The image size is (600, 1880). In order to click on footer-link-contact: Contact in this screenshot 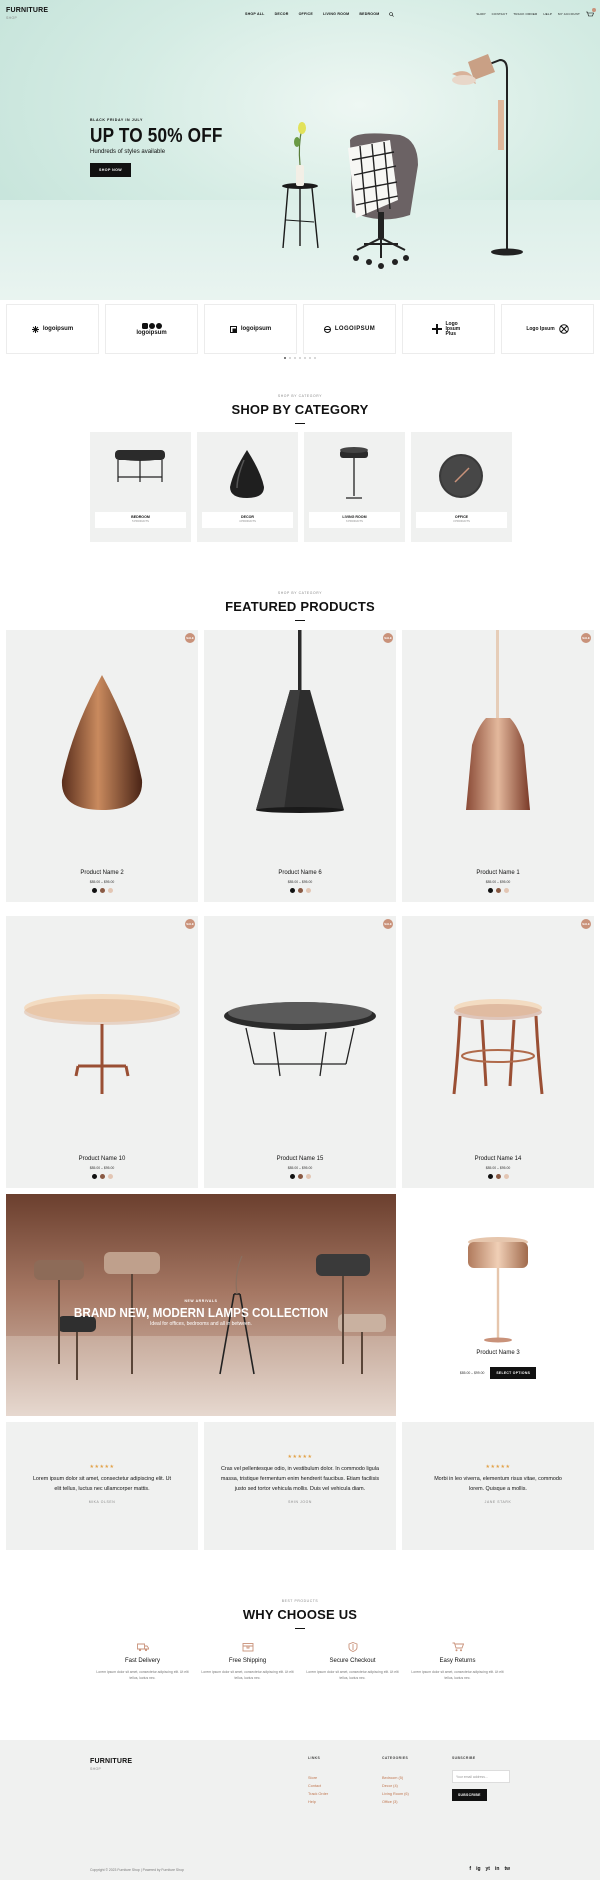, I will do `click(318, 1786)`.